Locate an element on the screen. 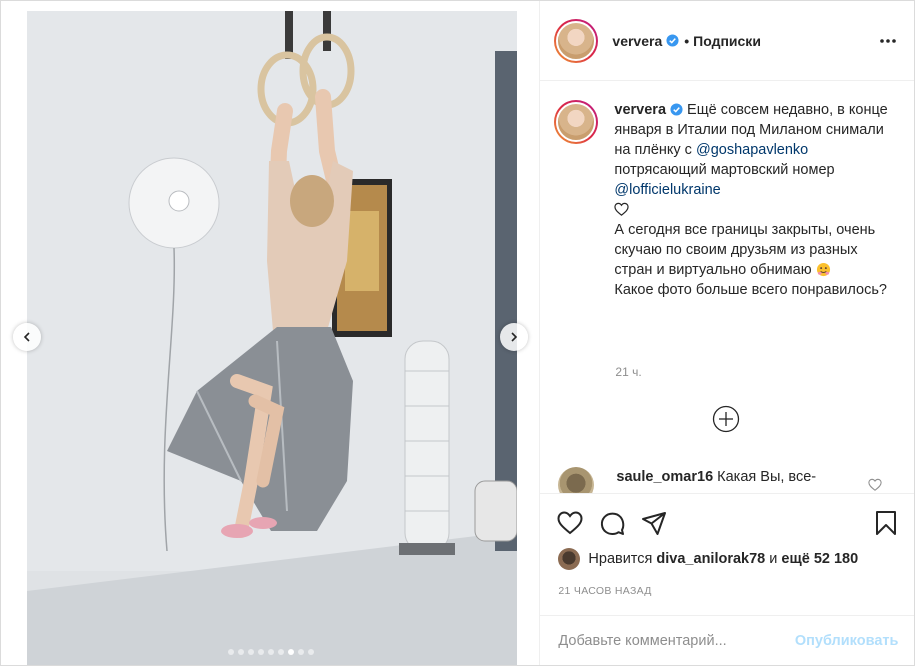 This screenshot has width=915, height=666. carousel-next-button is located at coordinates (514, 337).